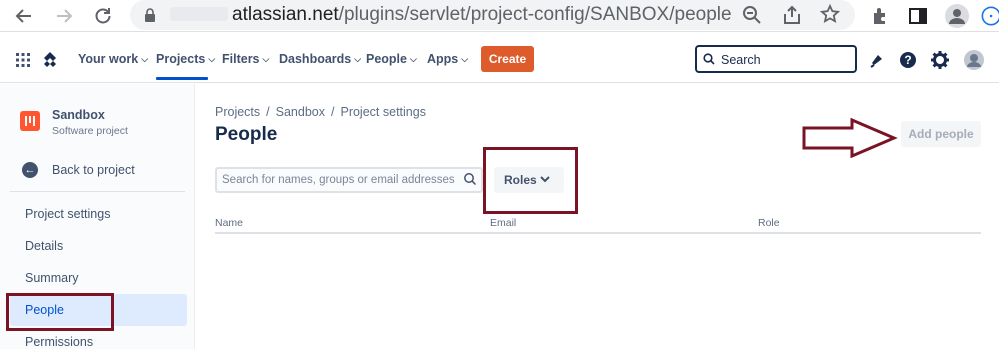 The width and height of the screenshot is (999, 358). I want to click on jira-logo-icon, so click(50, 62).